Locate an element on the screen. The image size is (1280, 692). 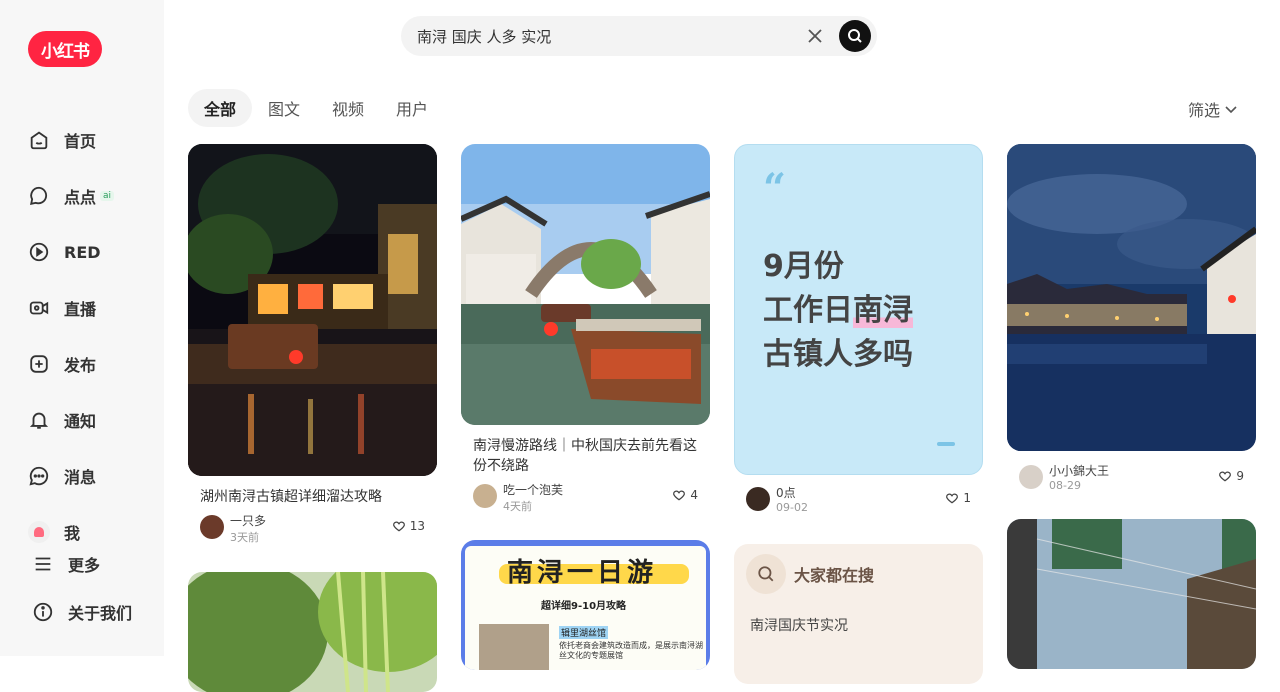
author-name: 吃一个泡芙 is located at coordinates (533, 489).